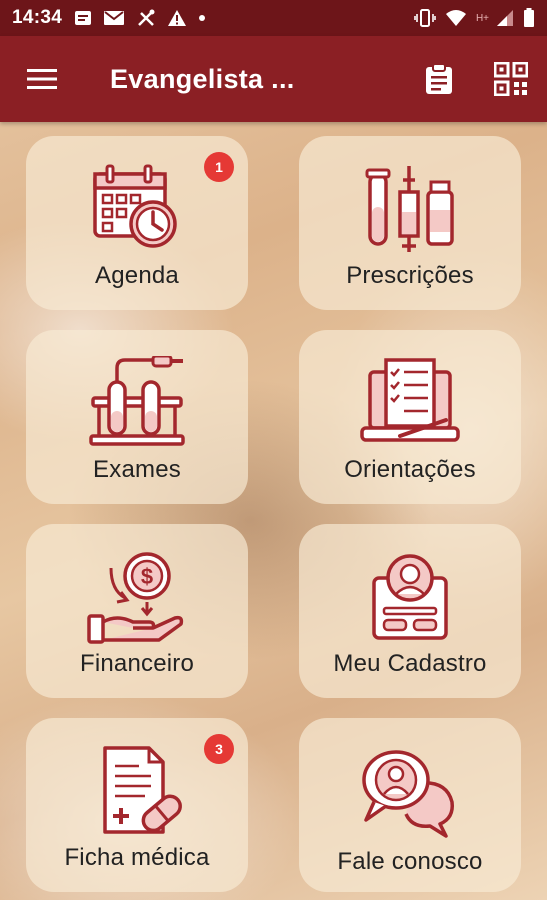 This screenshot has width=547, height=900. What do you see at coordinates (529, 18) in the screenshot?
I see `battery-icon` at bounding box center [529, 18].